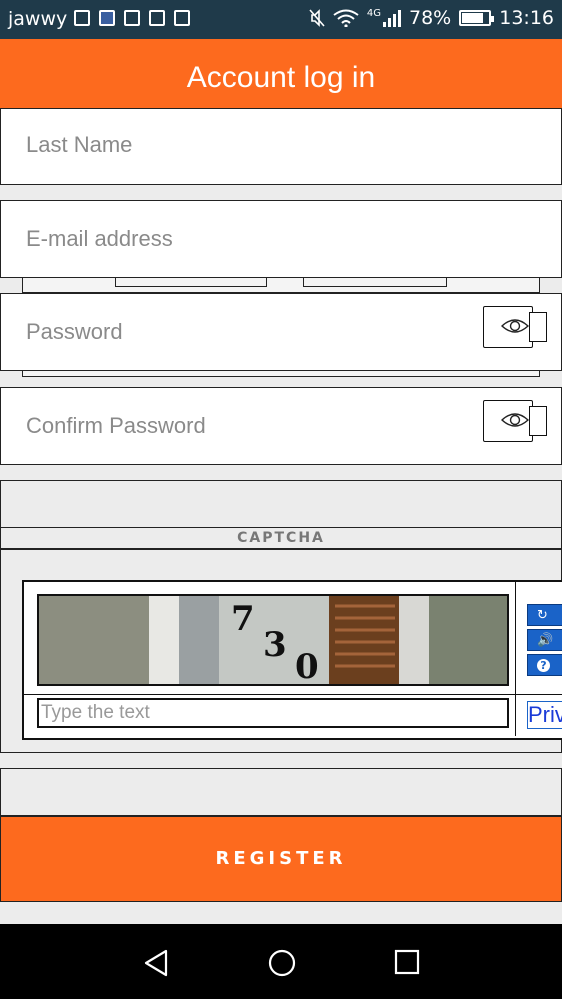 This screenshot has height=999, width=562. I want to click on wifi-icon, so click(346, 18).